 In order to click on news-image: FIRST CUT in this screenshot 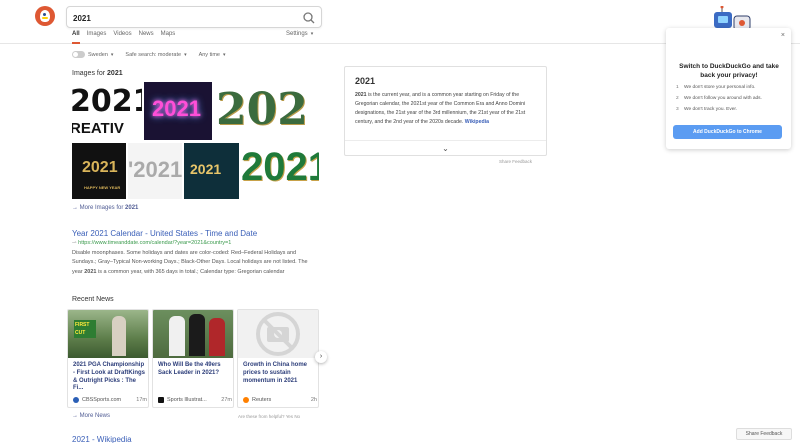, I will do `click(108, 334)`.